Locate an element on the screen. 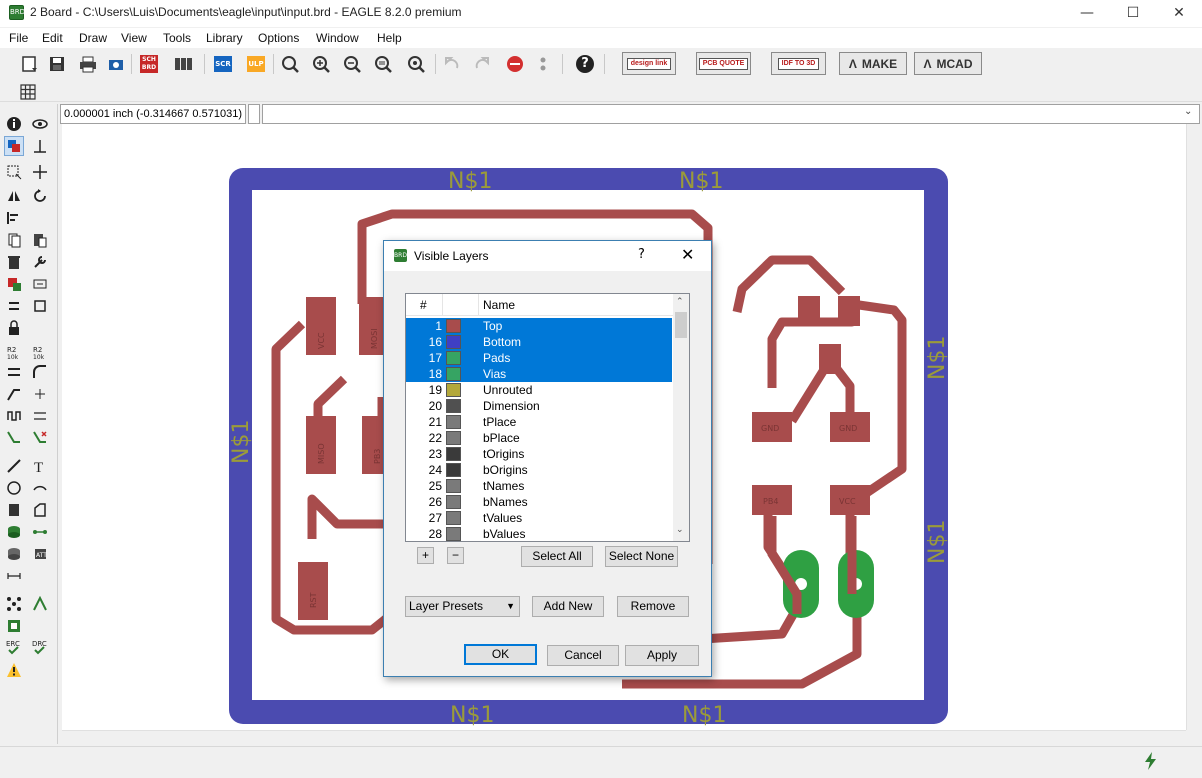 The width and height of the screenshot is (1202, 778). make-button: Λ MAKE is located at coordinates (873, 63).